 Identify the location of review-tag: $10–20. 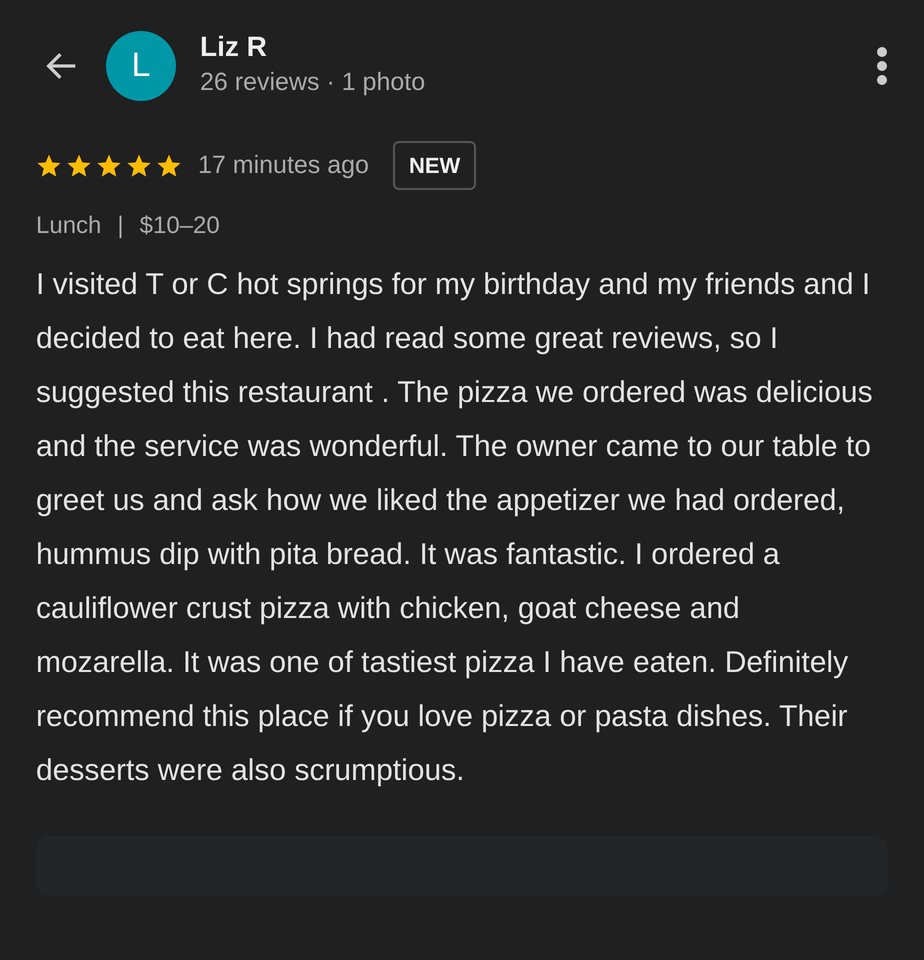
(180, 226).